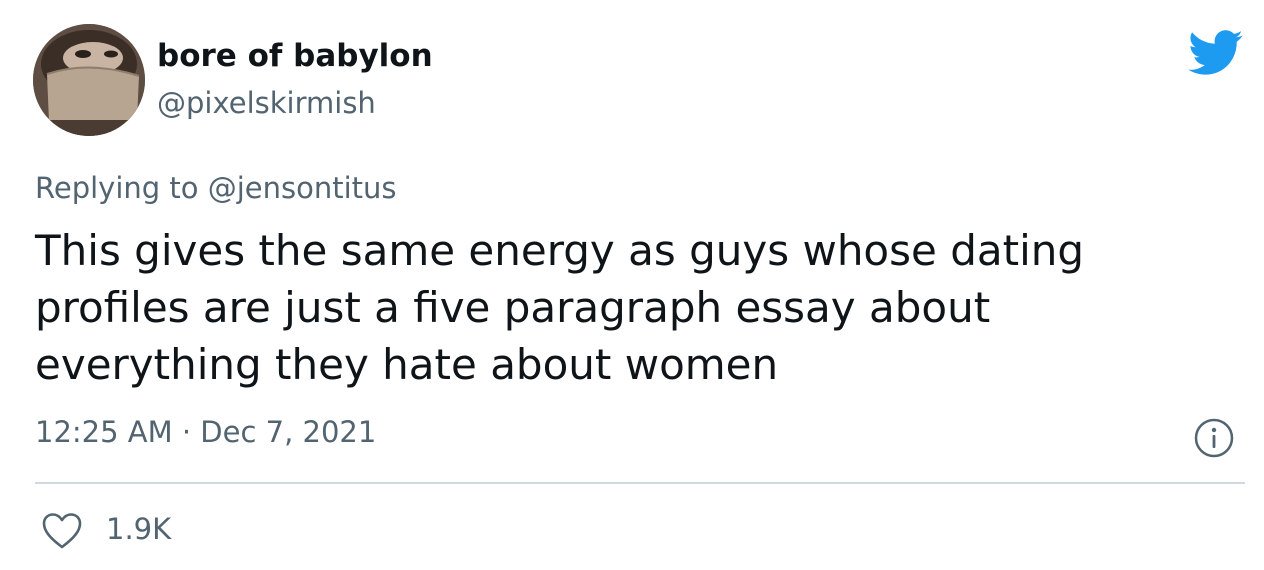 The height and width of the screenshot is (570, 1264). I want to click on divider, so click(640, 483).